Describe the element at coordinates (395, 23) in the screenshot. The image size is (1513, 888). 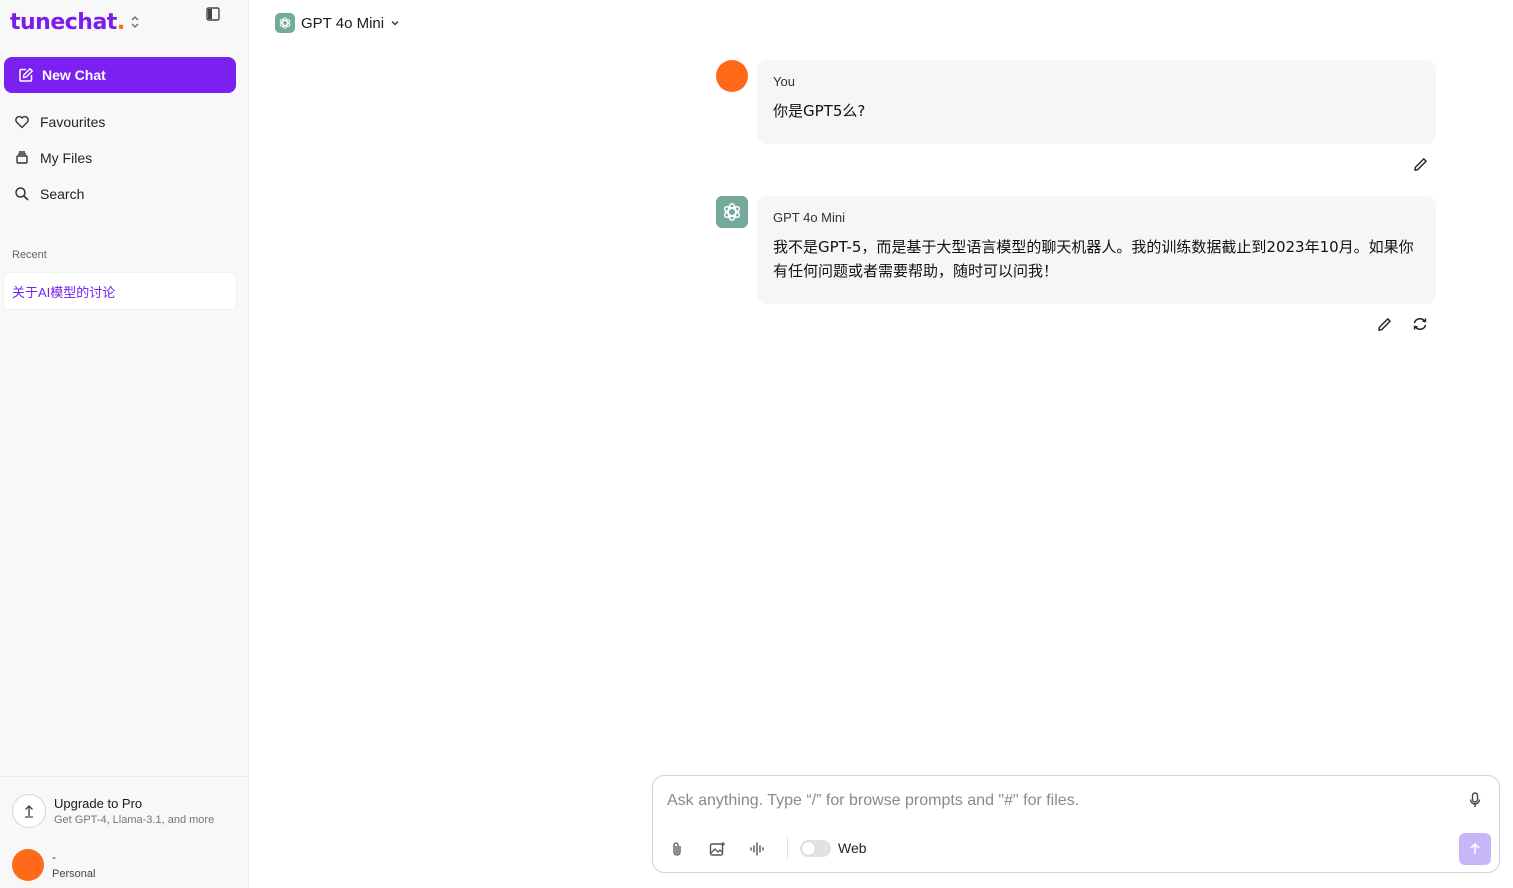
I see `chevron-down-icon` at that location.